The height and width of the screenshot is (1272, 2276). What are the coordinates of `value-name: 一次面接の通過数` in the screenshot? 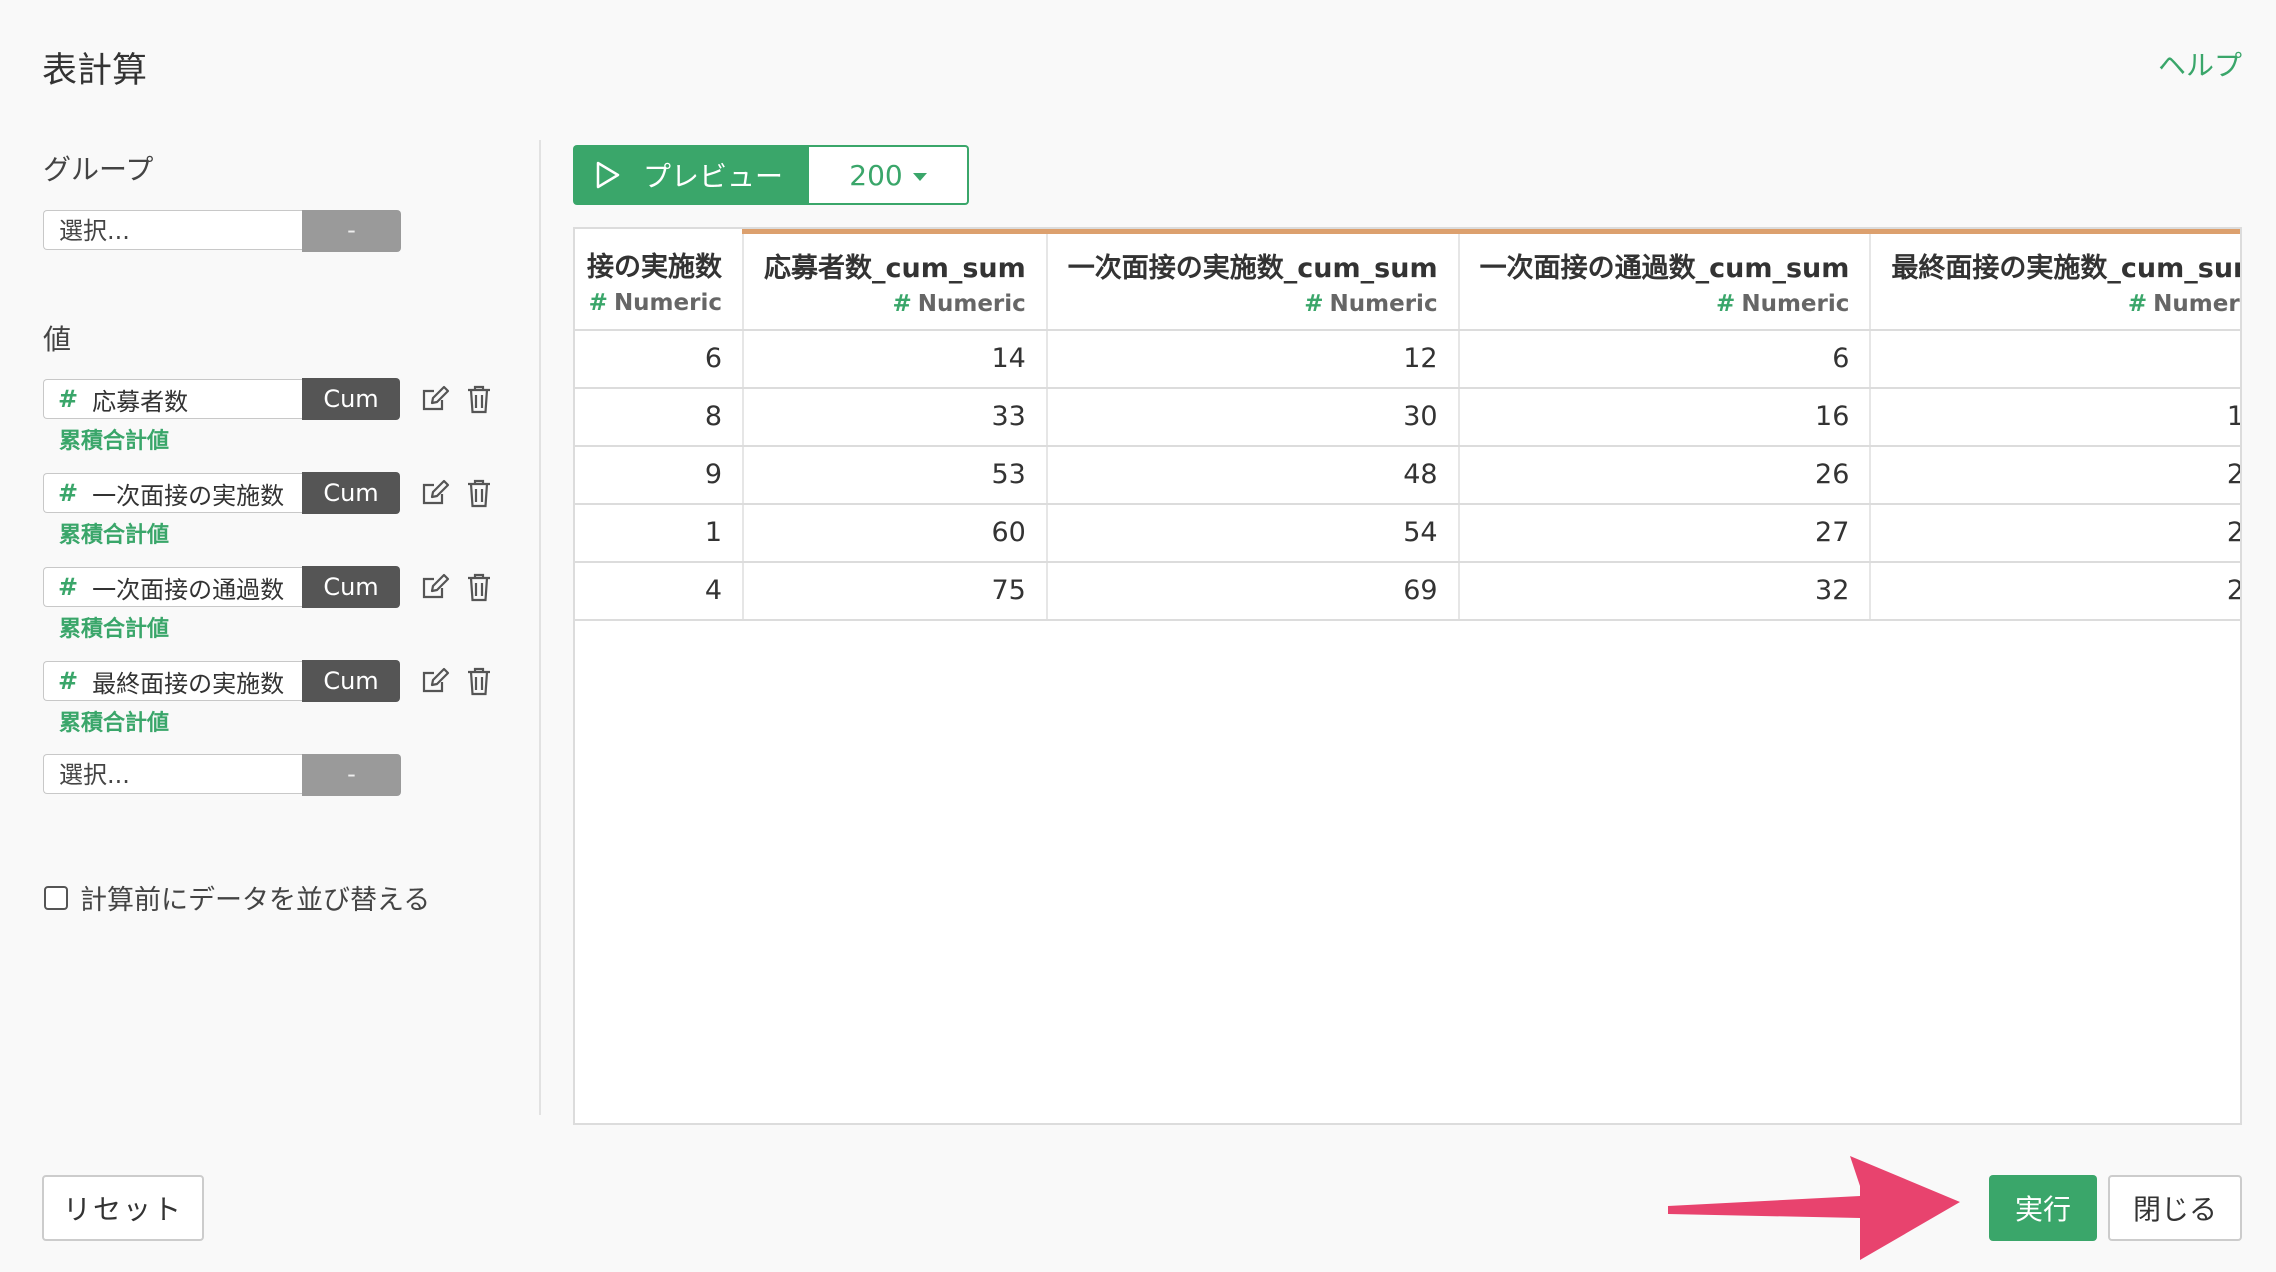 It's located at (188, 589).